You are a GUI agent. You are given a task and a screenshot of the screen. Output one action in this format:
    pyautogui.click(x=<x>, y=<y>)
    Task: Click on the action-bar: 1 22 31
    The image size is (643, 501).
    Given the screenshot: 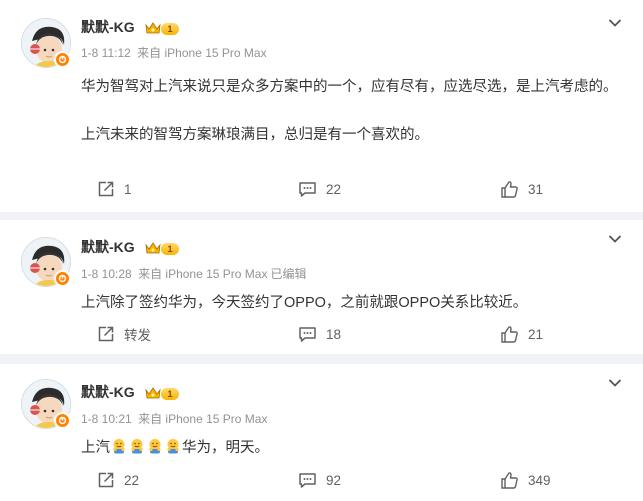 What is the action you would take?
    pyautogui.click(x=321, y=189)
    